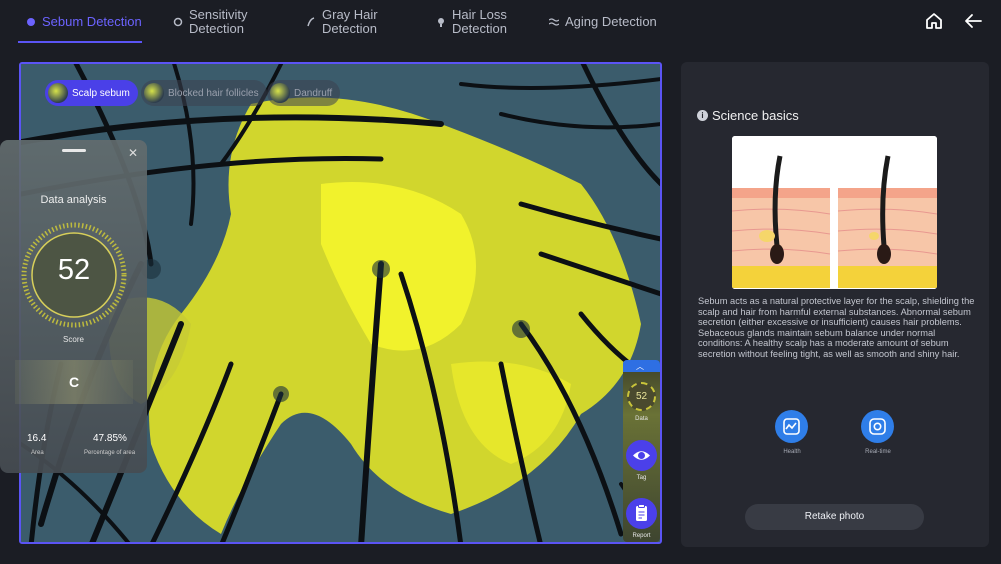 The image size is (1001, 564). What do you see at coordinates (641, 478) in the screenshot?
I see `tag-label: Tag` at bounding box center [641, 478].